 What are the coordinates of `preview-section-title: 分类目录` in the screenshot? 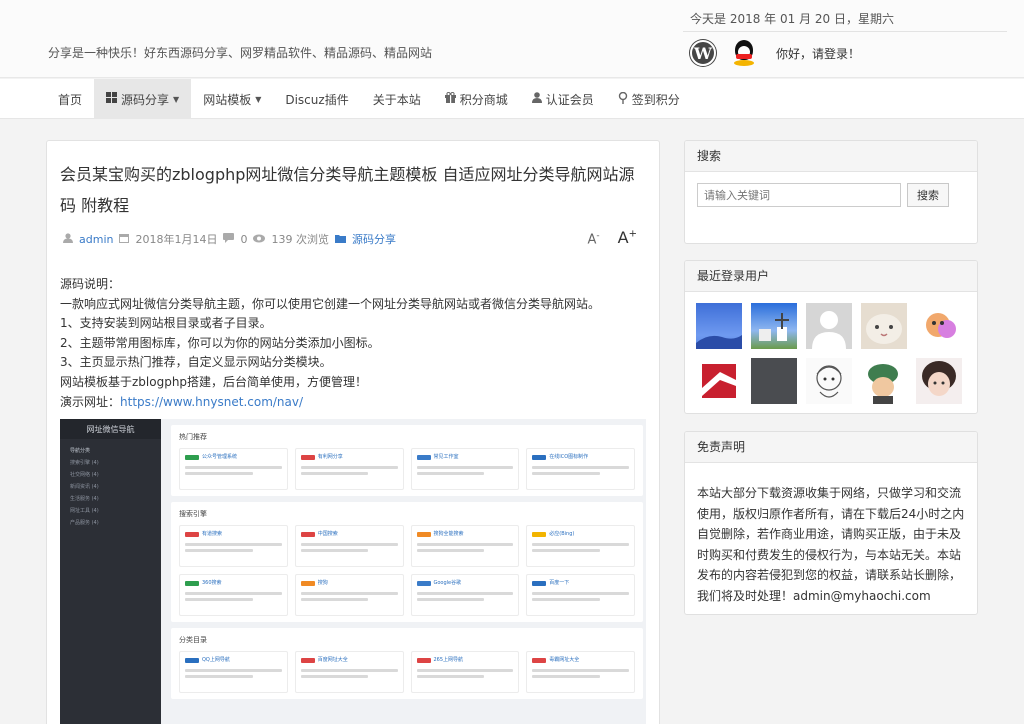 It's located at (193, 640).